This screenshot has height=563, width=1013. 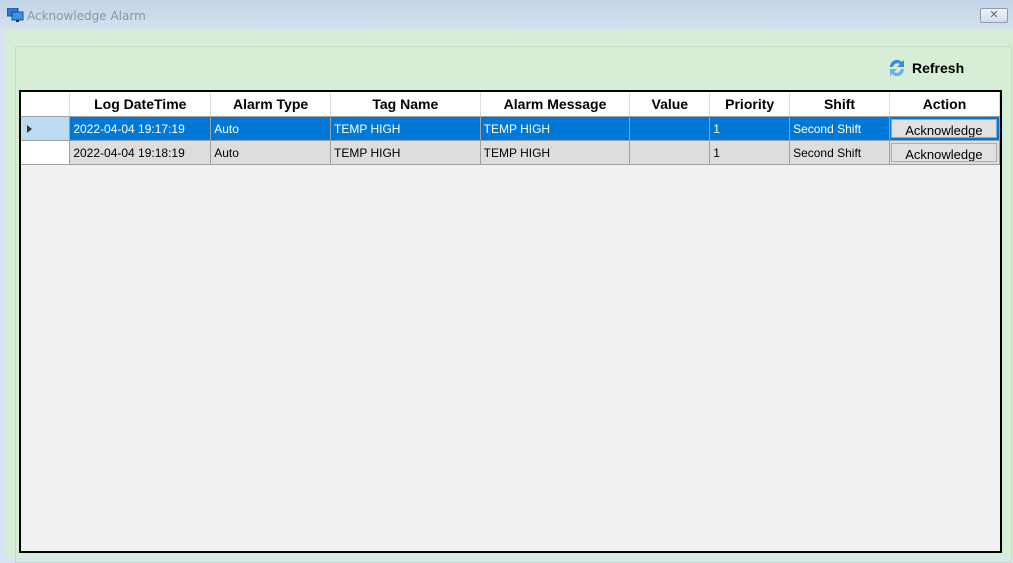 I want to click on close-icon: ✕, so click(x=994, y=15).